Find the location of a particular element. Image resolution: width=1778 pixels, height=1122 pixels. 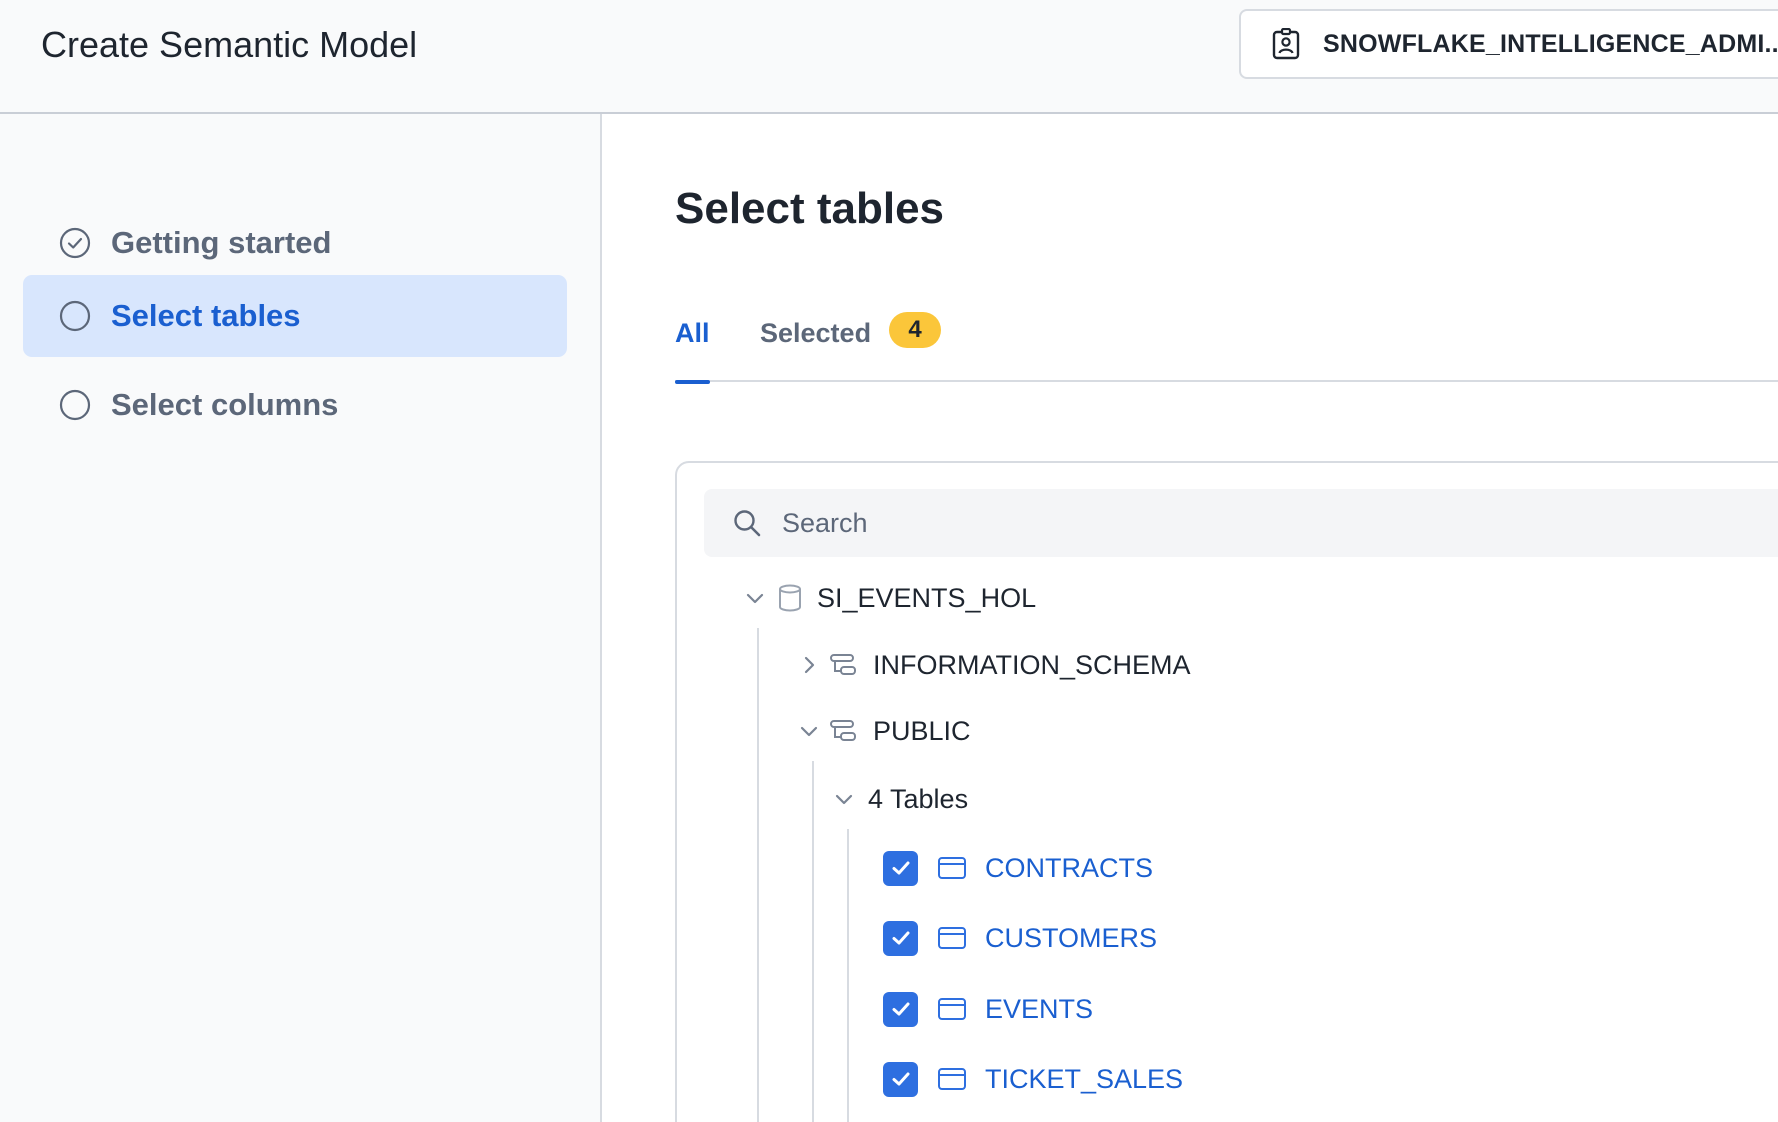

table-row-contracts: CONTRACTS is located at coordinates (1018, 868).